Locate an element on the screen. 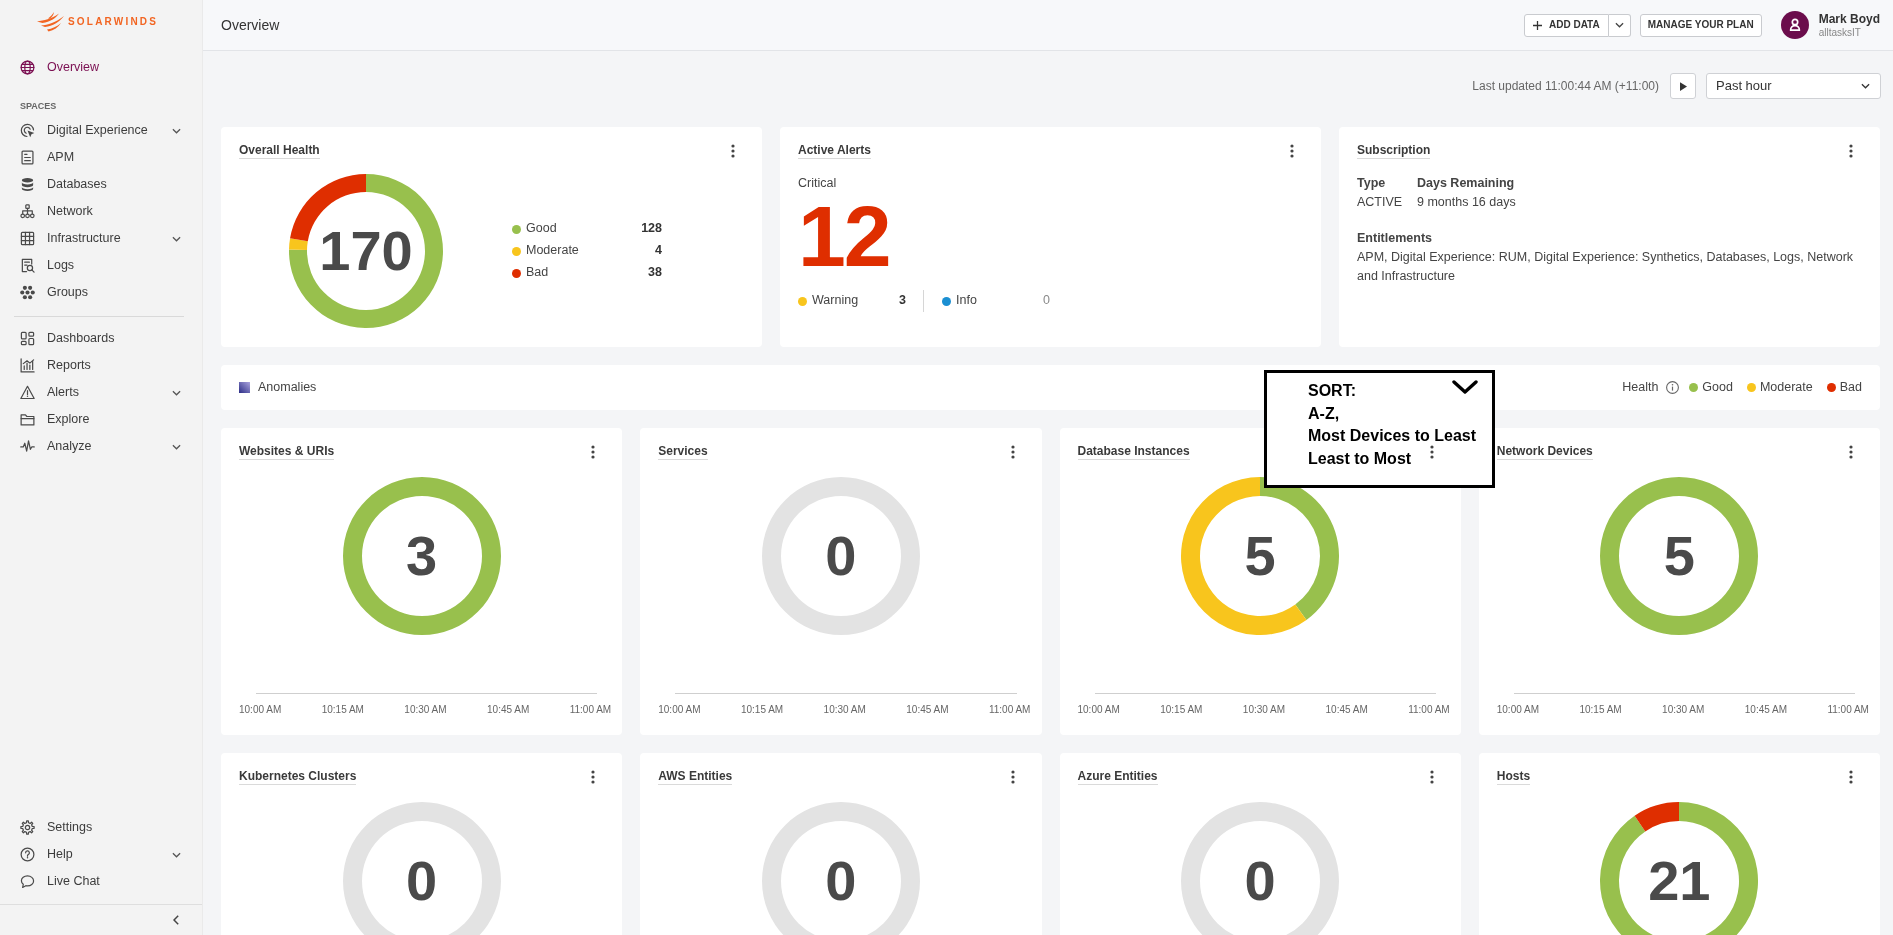 This screenshot has width=1893, height=935. card-title: AWS Entities is located at coordinates (695, 776).